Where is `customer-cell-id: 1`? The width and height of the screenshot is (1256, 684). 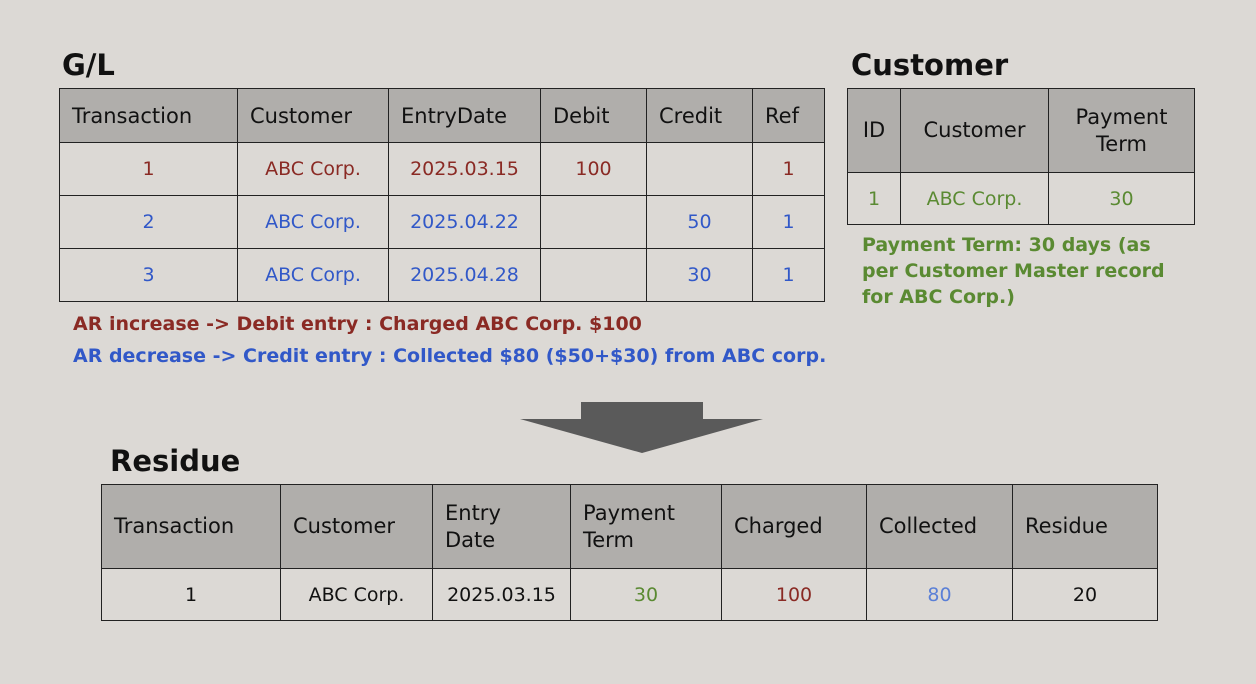 customer-cell-id: 1 is located at coordinates (874, 198).